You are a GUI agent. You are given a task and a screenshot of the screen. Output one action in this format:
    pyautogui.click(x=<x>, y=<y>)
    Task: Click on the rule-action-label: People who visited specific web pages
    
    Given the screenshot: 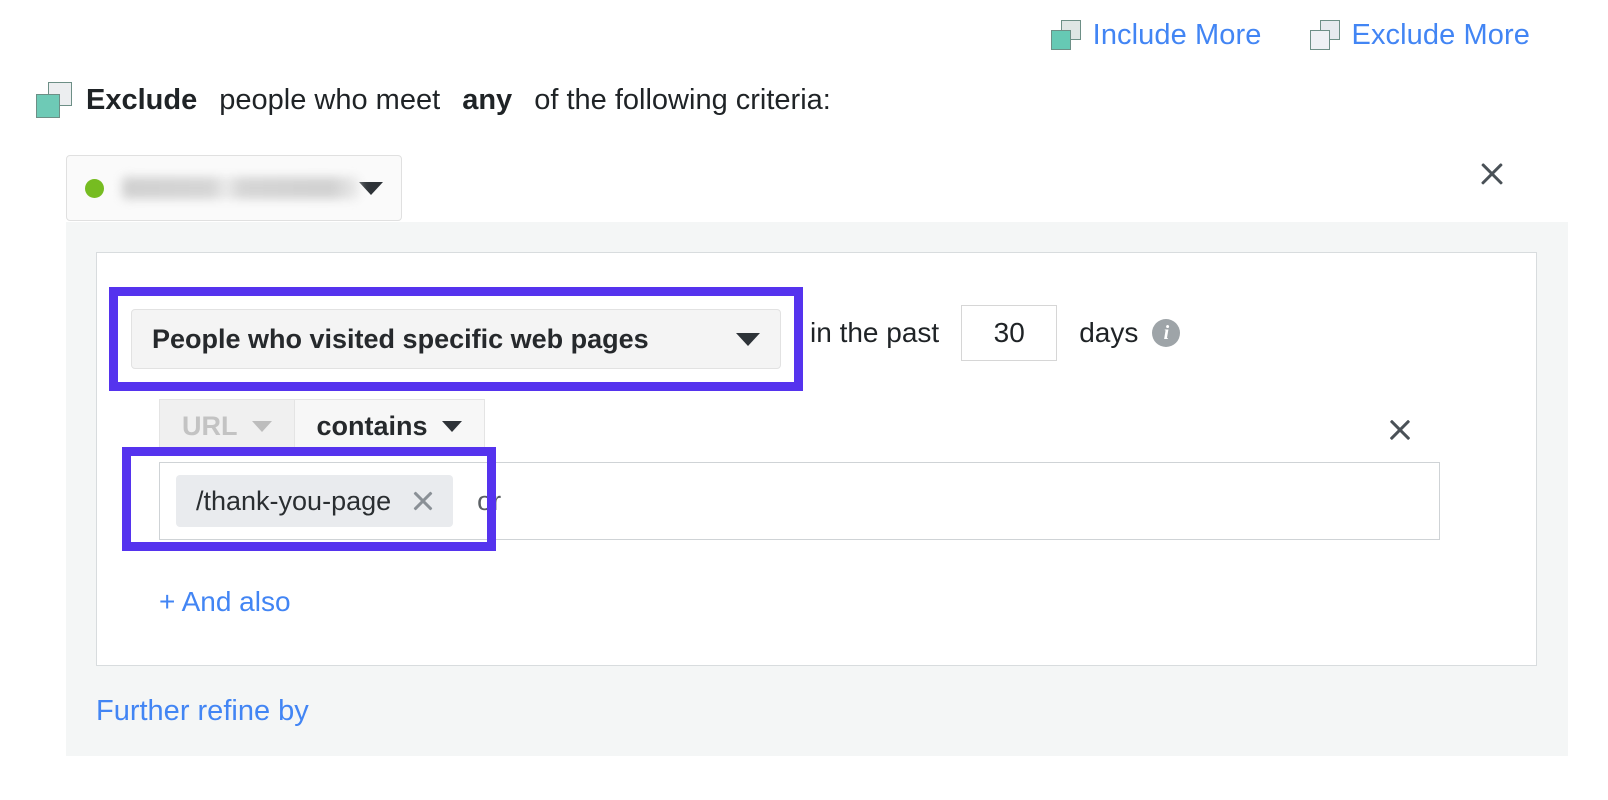 What is the action you would take?
    pyautogui.click(x=400, y=338)
    